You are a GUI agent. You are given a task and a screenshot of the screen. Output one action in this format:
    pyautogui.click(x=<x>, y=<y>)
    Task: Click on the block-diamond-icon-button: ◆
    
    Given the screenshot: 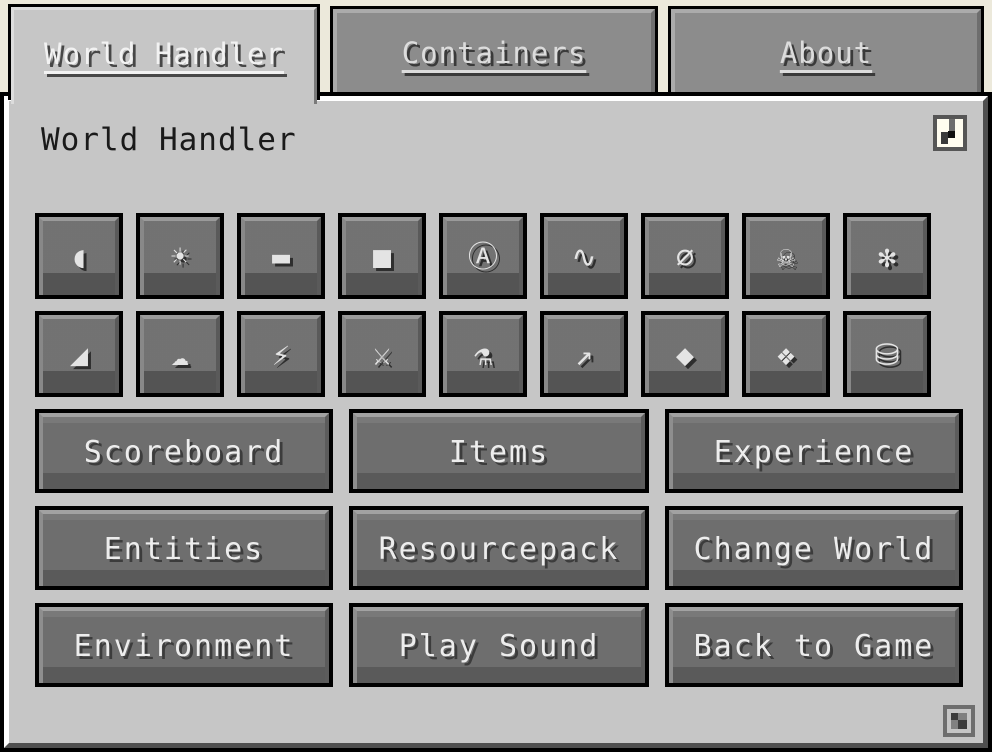 What is the action you would take?
    pyautogui.click(x=685, y=354)
    